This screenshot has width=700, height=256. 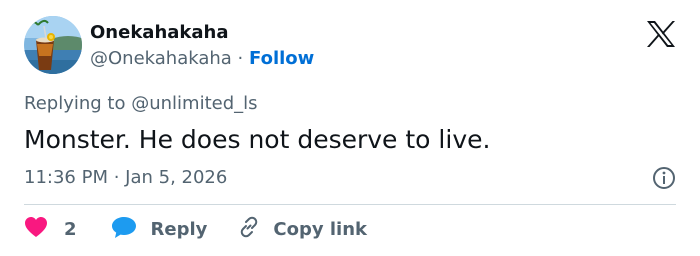 What do you see at coordinates (125, 177) in the screenshot?
I see `tweet-timestamp: 11:36 PM · Jan 5, 2026` at bounding box center [125, 177].